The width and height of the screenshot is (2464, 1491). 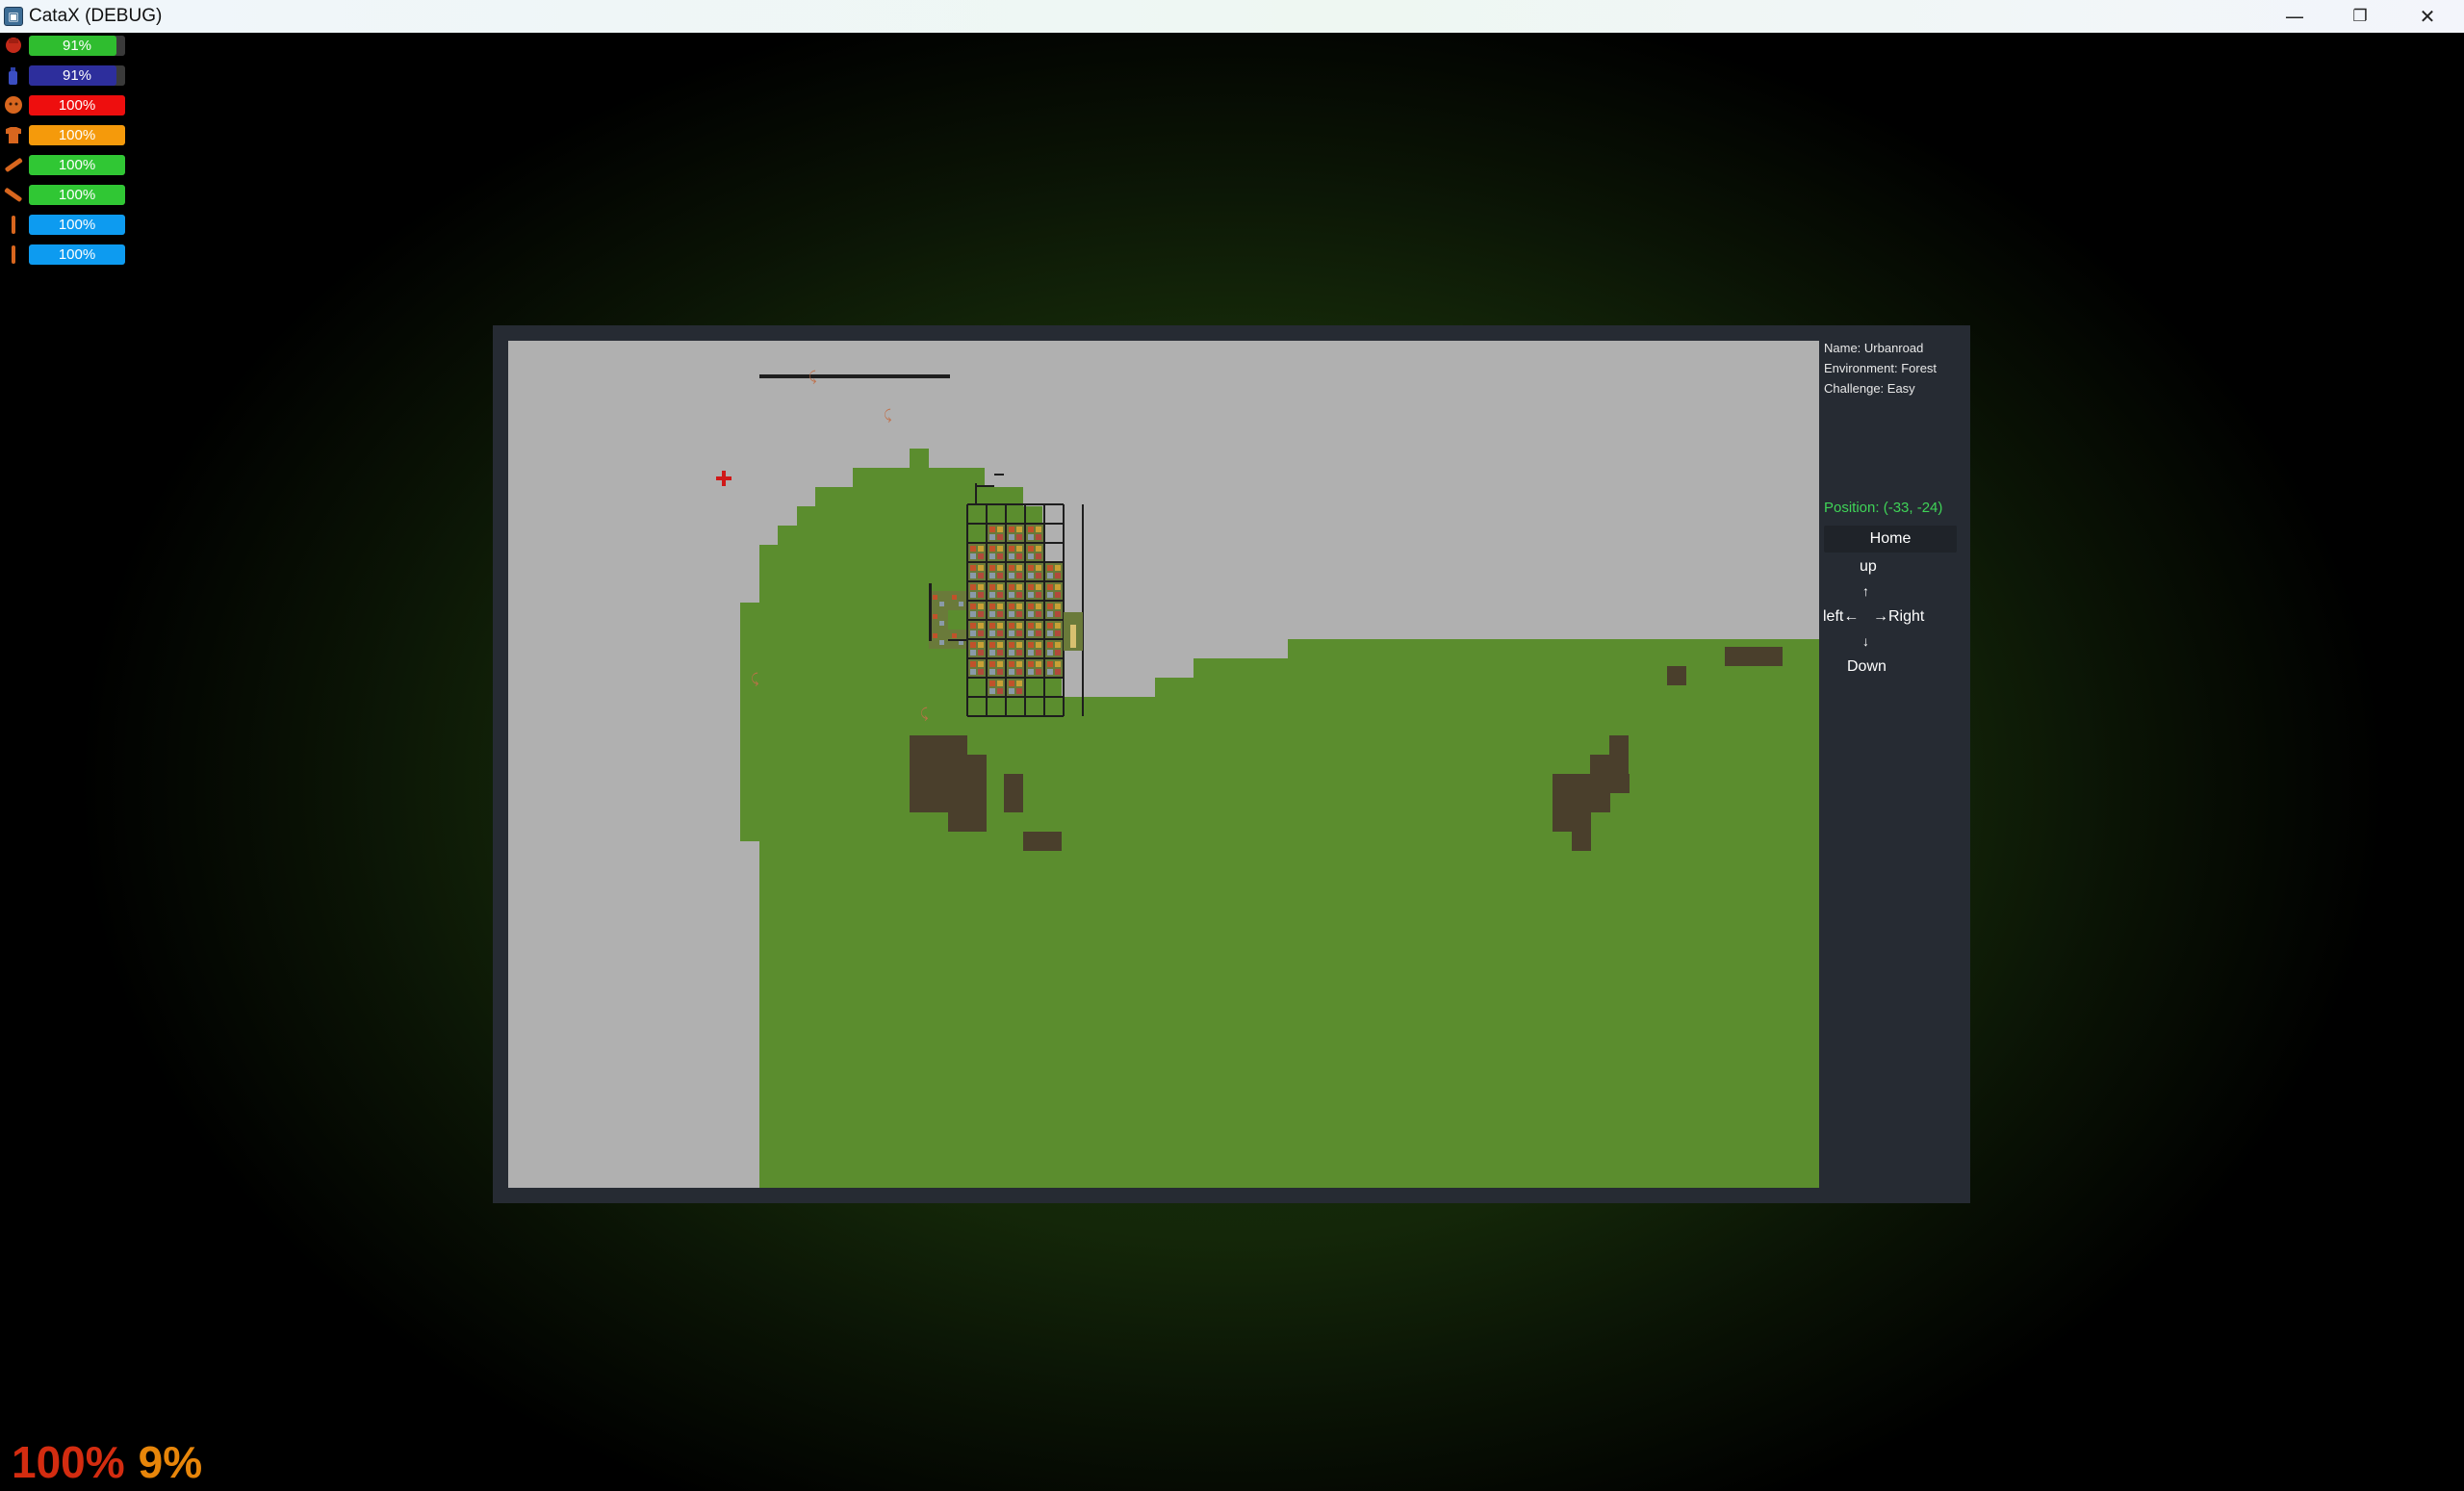 I want to click on face-icon, so click(x=13, y=105).